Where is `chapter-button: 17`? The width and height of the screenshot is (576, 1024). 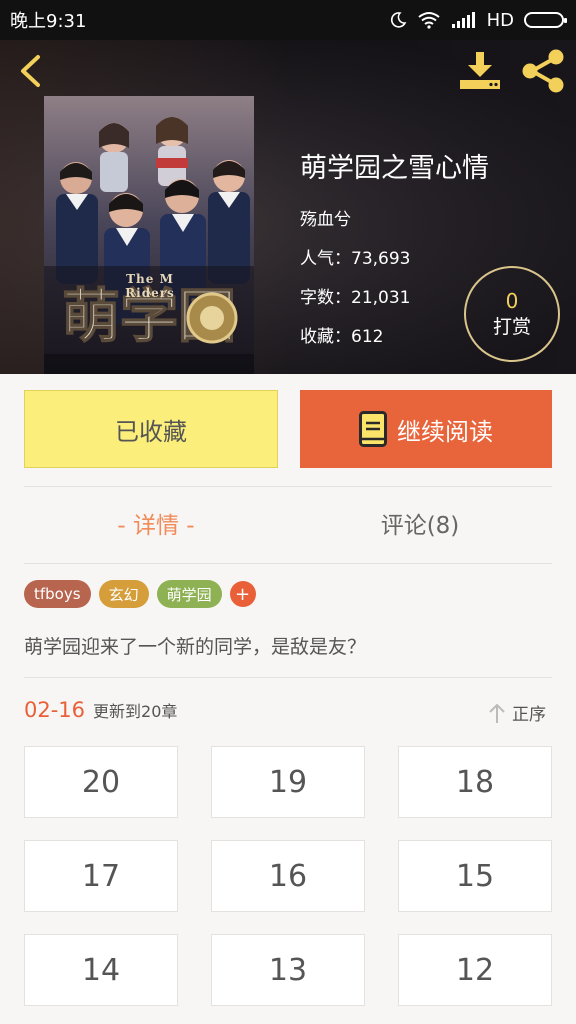 chapter-button: 17 is located at coordinates (101, 876).